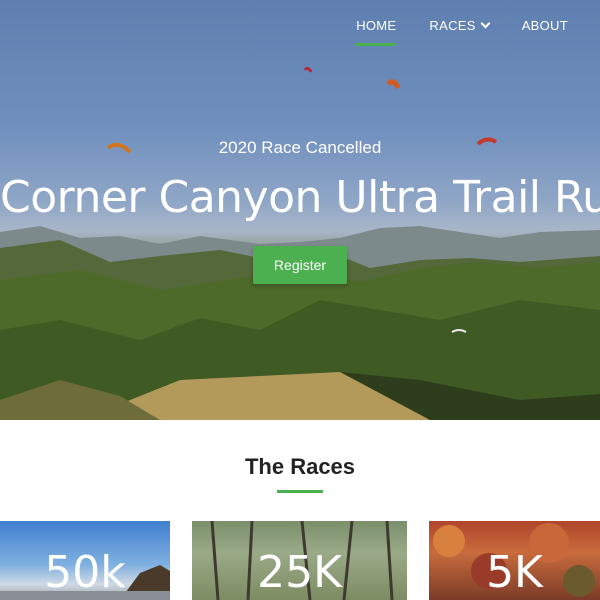 The height and width of the screenshot is (600, 600). What do you see at coordinates (452, 25) in the screenshot?
I see `nav-races-label: RACES` at bounding box center [452, 25].